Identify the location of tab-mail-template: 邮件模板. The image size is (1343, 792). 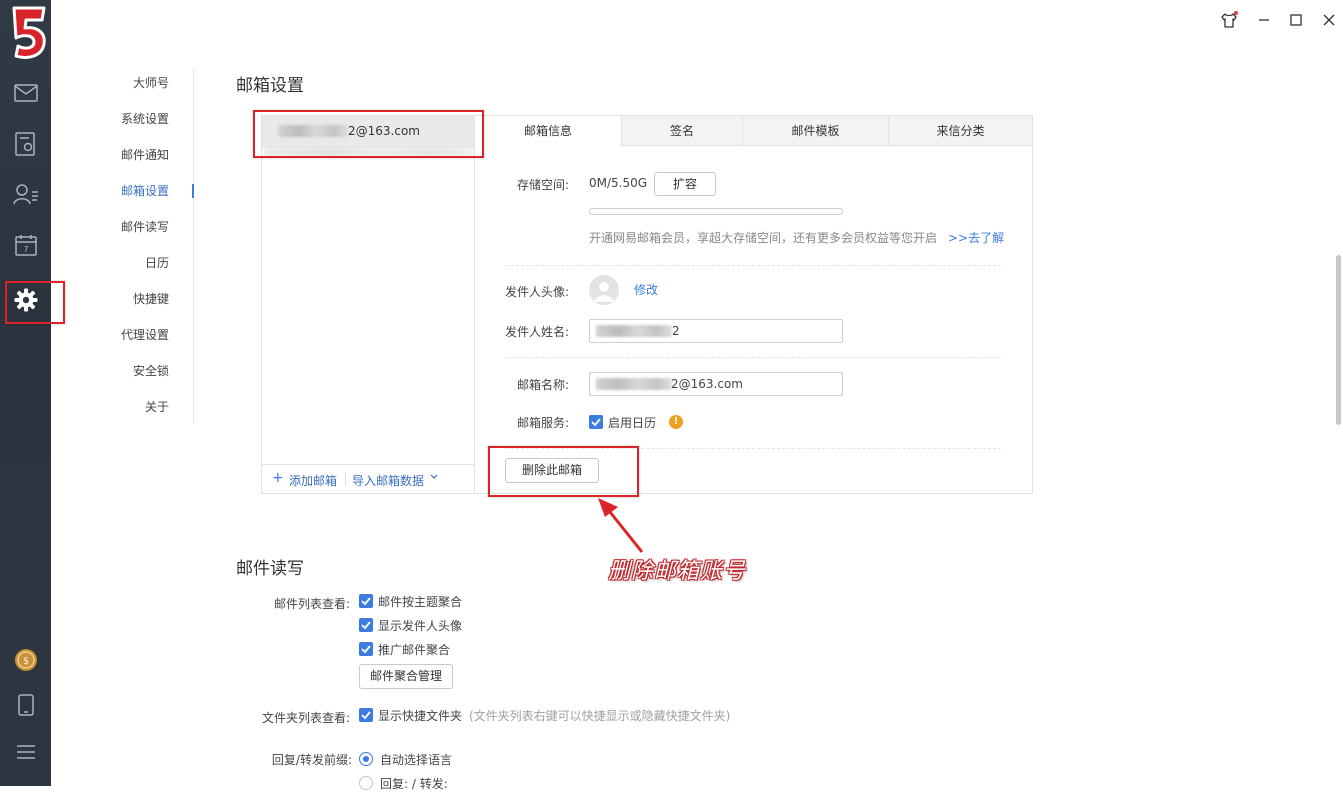
(815, 131).